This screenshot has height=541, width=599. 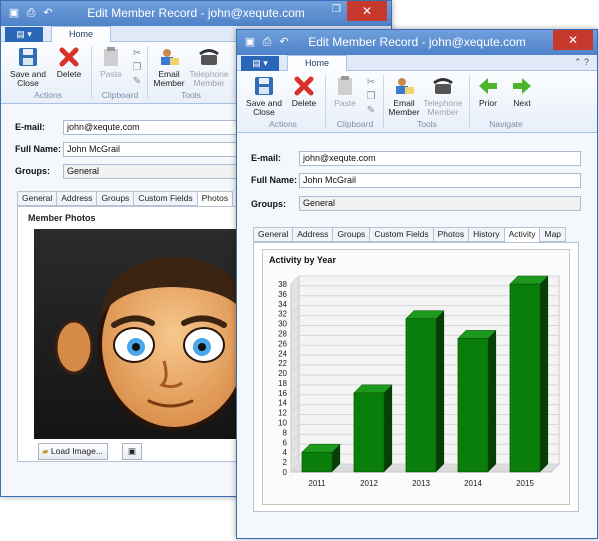 What do you see at coordinates (473, 405) in the screenshot?
I see `bar-2014` at bounding box center [473, 405].